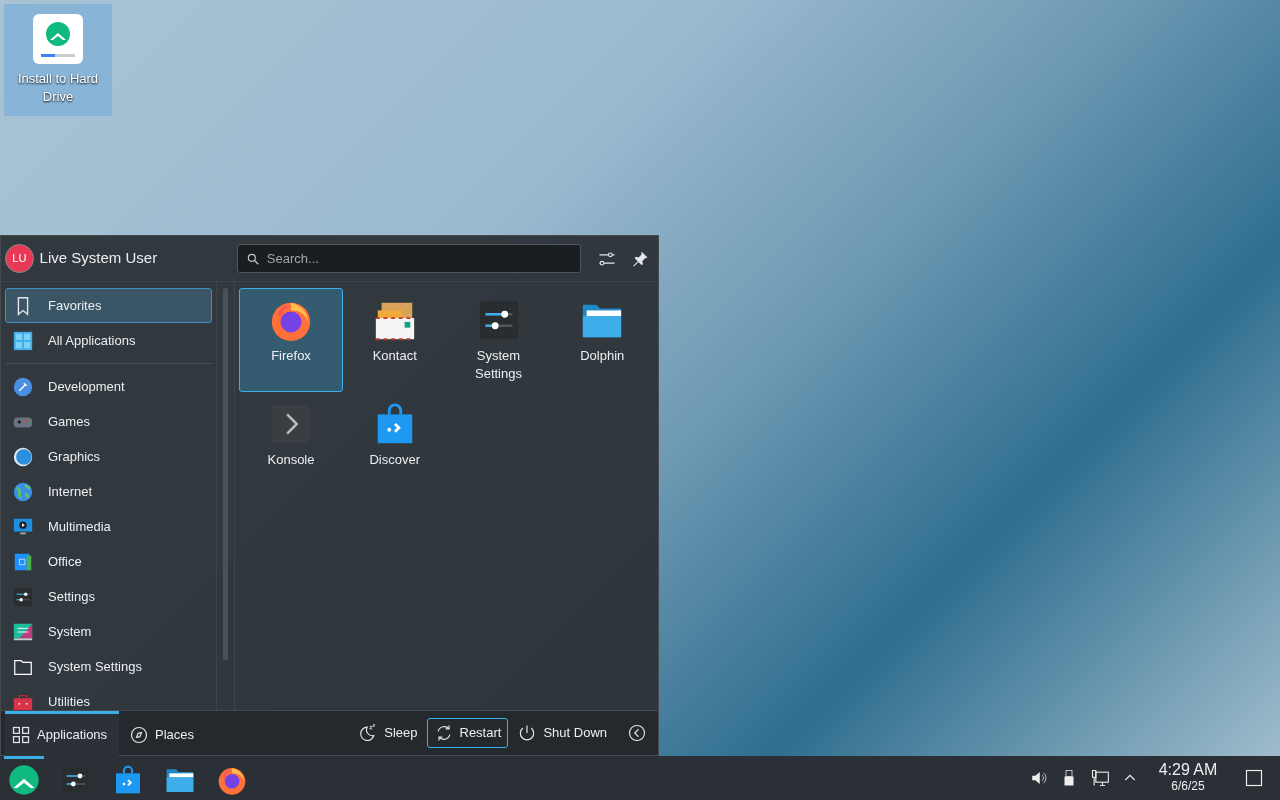 Image resolution: width=1280 pixels, height=800 pixels. I want to click on graphics-icon, so click(23, 456).